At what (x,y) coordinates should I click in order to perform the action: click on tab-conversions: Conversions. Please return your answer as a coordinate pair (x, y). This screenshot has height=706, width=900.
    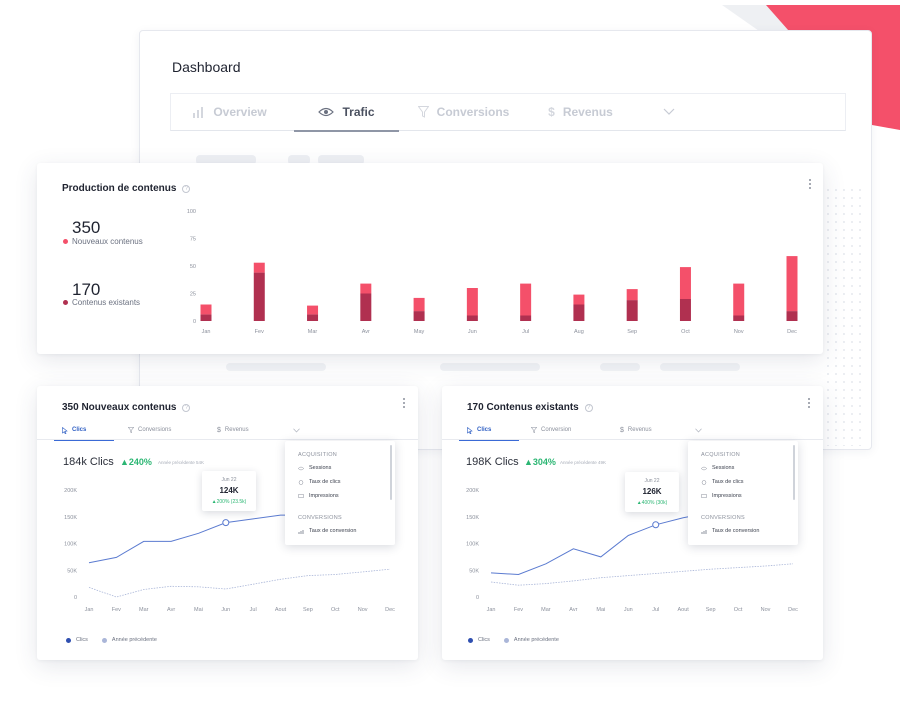
    Looking at the image, I should click on (463, 112).